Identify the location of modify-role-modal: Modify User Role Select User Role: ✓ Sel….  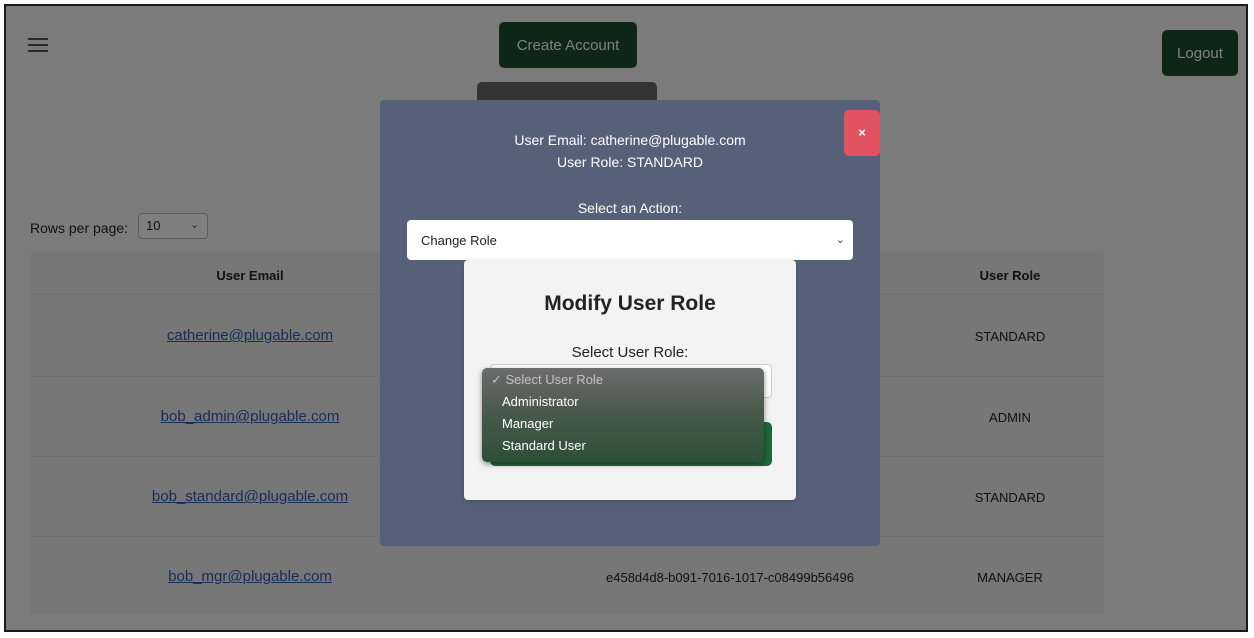
(630, 380).